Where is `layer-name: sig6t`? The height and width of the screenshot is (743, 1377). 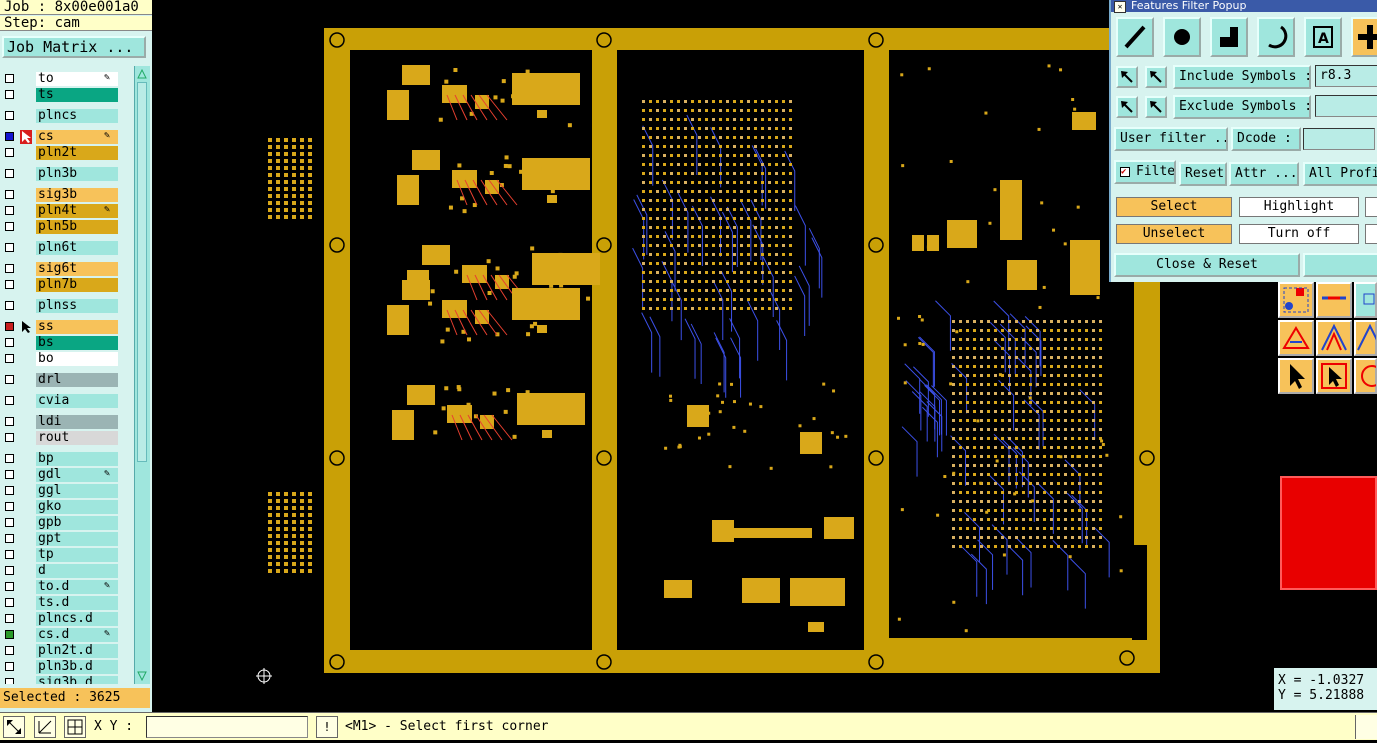
layer-name: sig6t is located at coordinates (77, 269).